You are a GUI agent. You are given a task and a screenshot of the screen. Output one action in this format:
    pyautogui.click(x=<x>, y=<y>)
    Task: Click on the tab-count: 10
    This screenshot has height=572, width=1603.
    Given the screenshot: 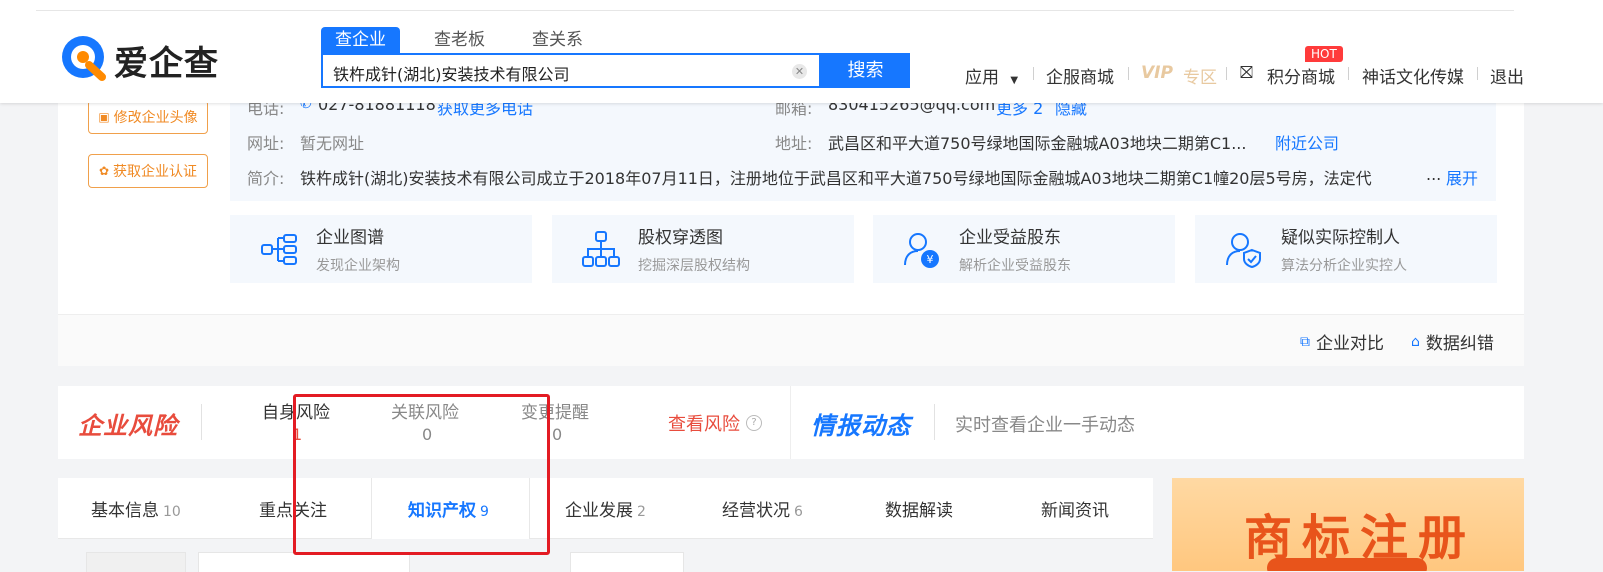 What is the action you would take?
    pyautogui.click(x=172, y=512)
    